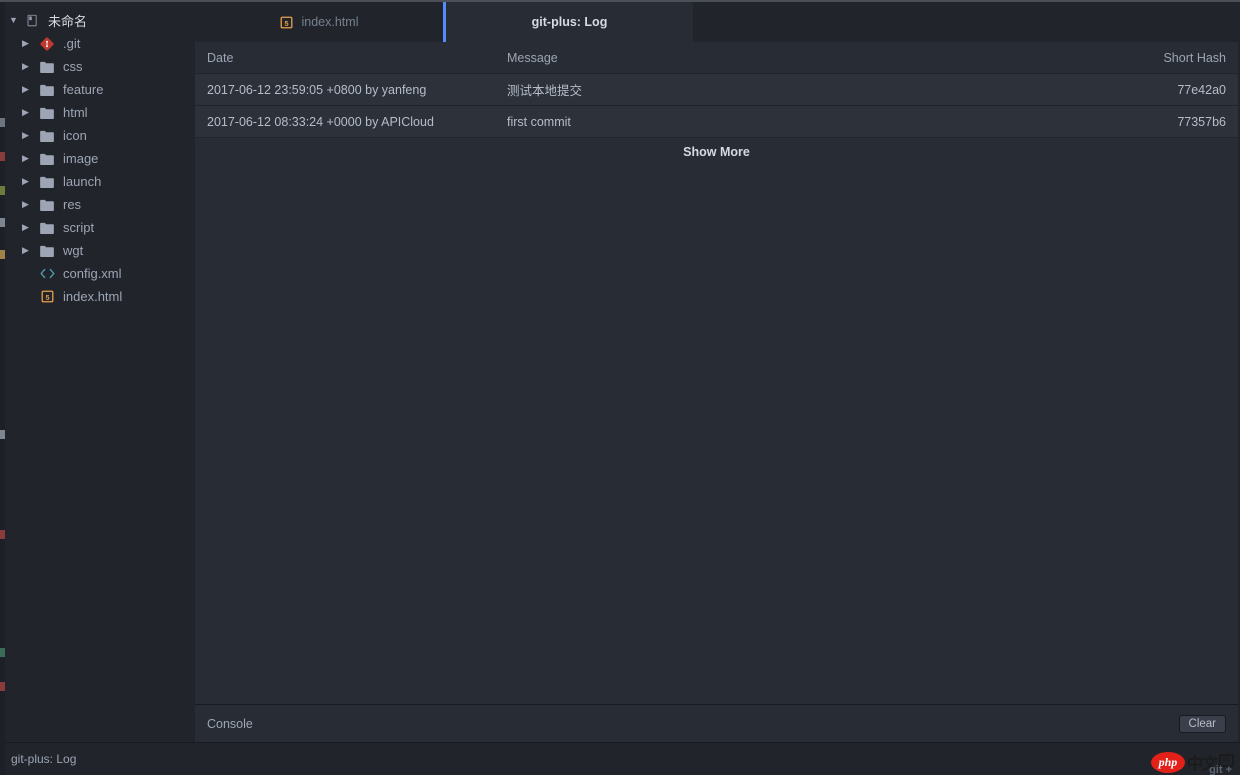  What do you see at coordinates (47, 44) in the screenshot?
I see `git-icon` at bounding box center [47, 44].